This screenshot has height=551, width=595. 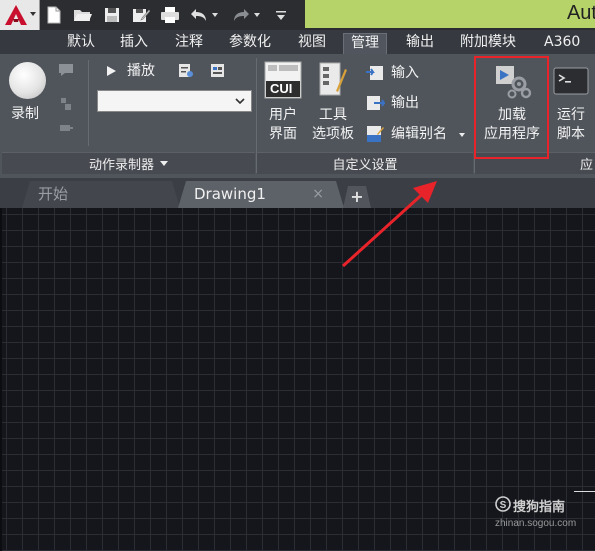 I want to click on annotation-arrow, so click(x=389, y=224).